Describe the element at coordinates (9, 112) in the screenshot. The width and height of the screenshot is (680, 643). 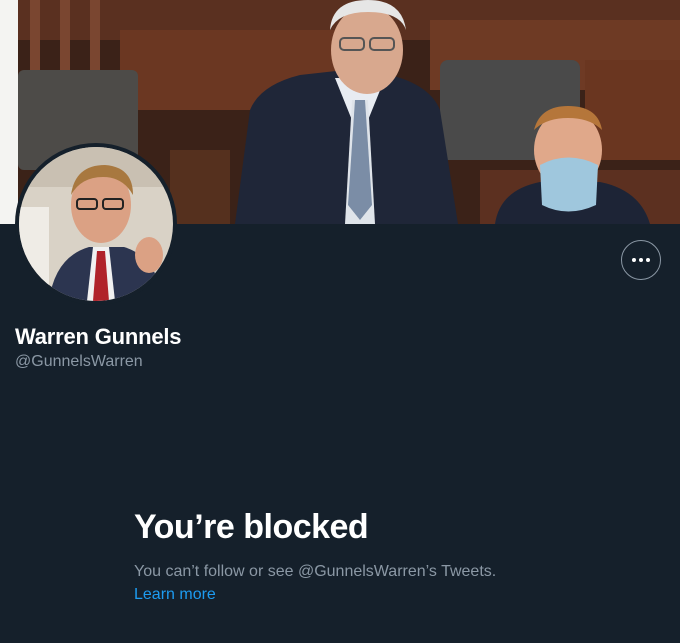
I see `banner-edge` at that location.